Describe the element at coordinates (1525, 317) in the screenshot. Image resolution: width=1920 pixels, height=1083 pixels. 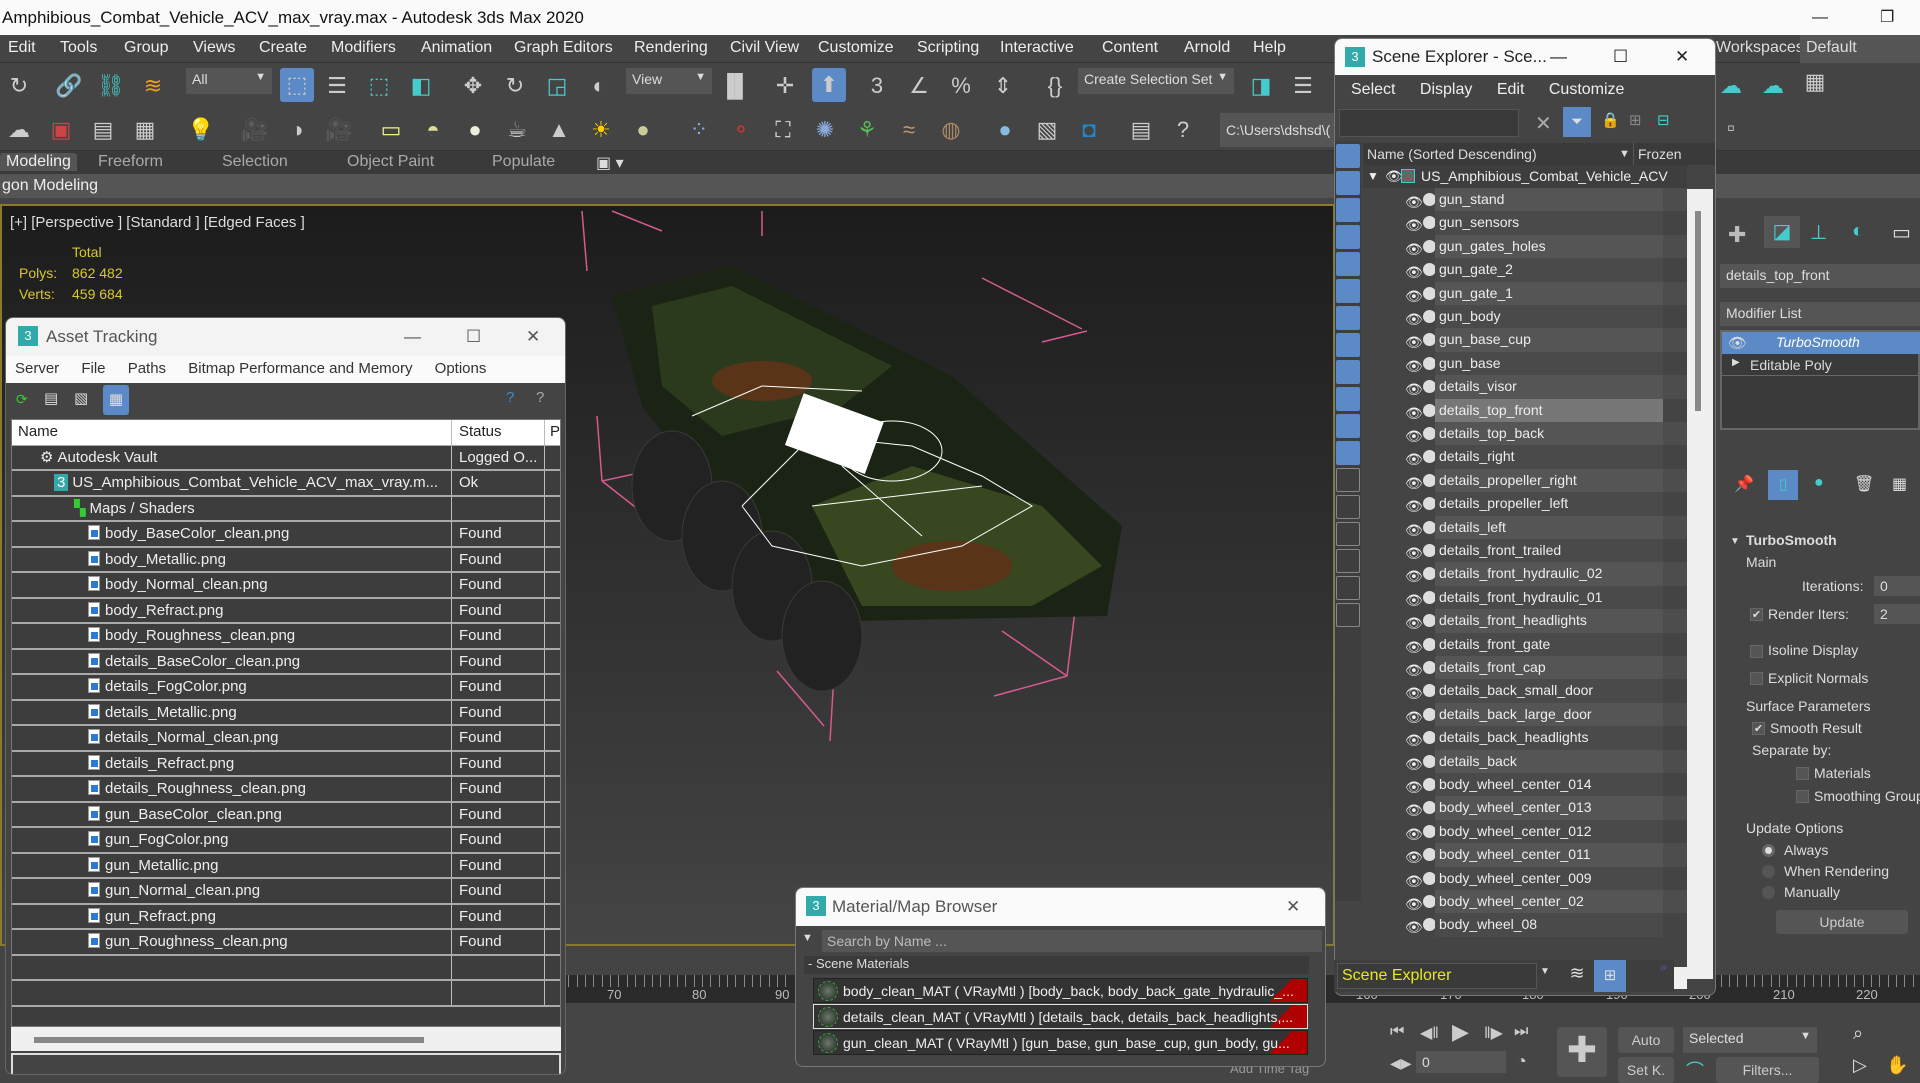
I see `scene-object-row: 👁 gun_body` at that location.